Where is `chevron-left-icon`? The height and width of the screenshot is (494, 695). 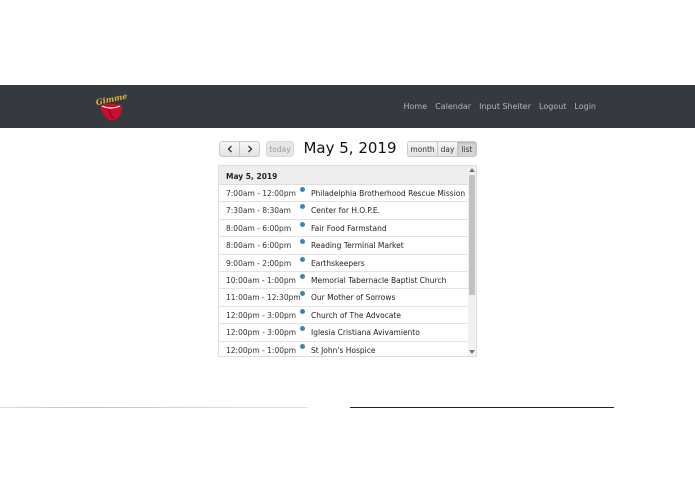 chevron-left-icon is located at coordinates (229, 149).